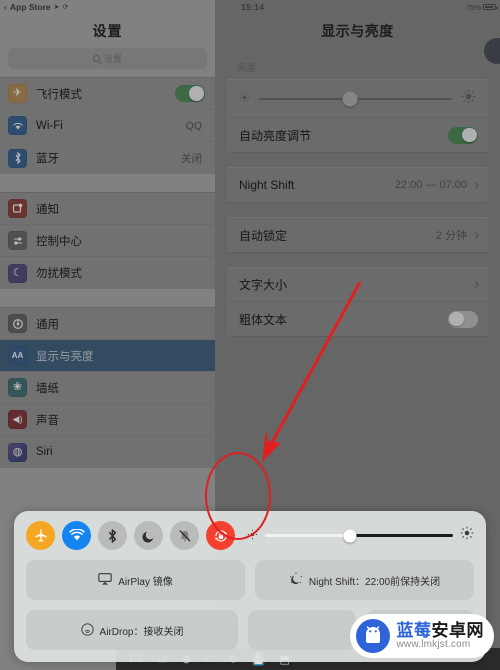  What do you see at coordinates (17, 240) in the screenshot?
I see `control-center-icon` at bounding box center [17, 240].